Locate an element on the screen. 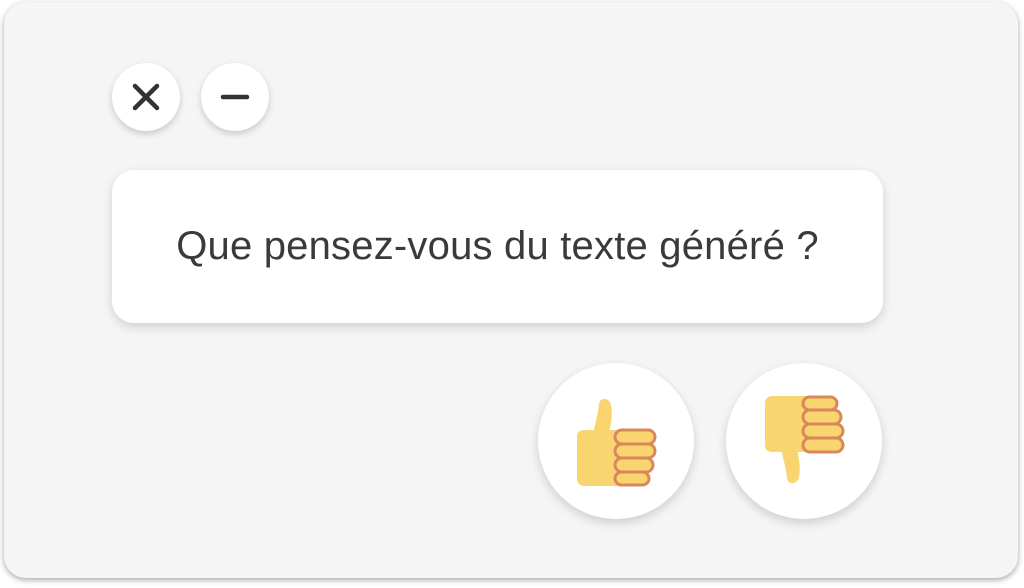 The image size is (1024, 588). thumbs-up-icon is located at coordinates (617, 442).